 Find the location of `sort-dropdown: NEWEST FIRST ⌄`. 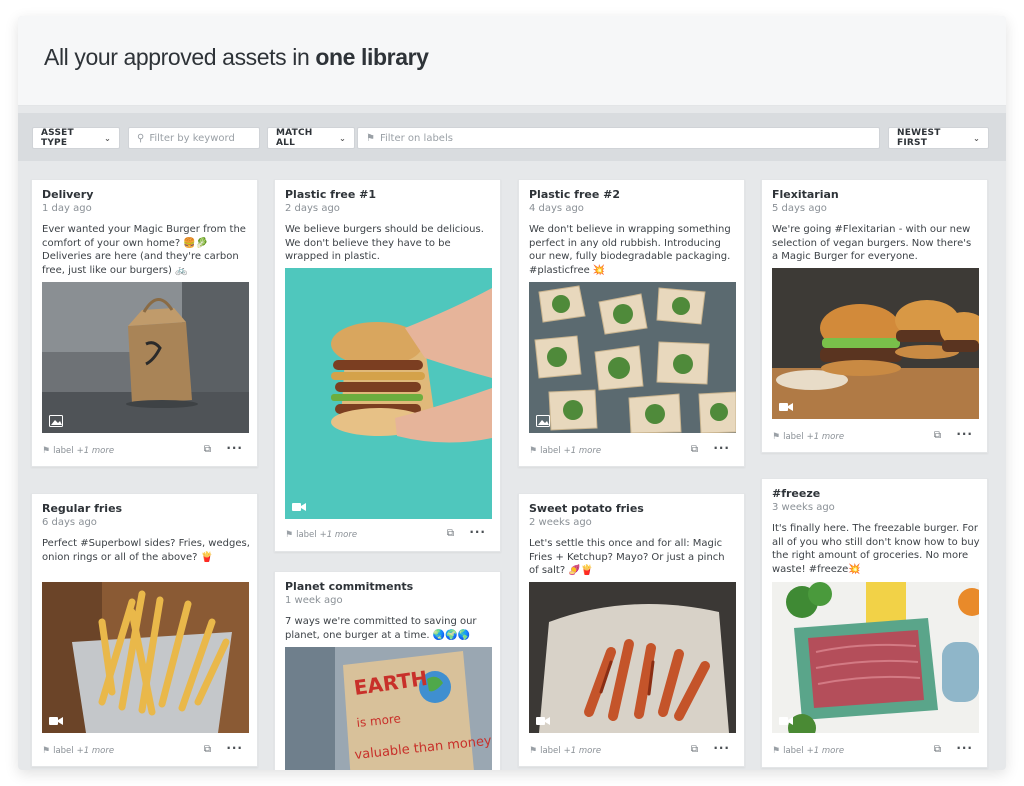

sort-dropdown: NEWEST FIRST ⌄ is located at coordinates (938, 138).